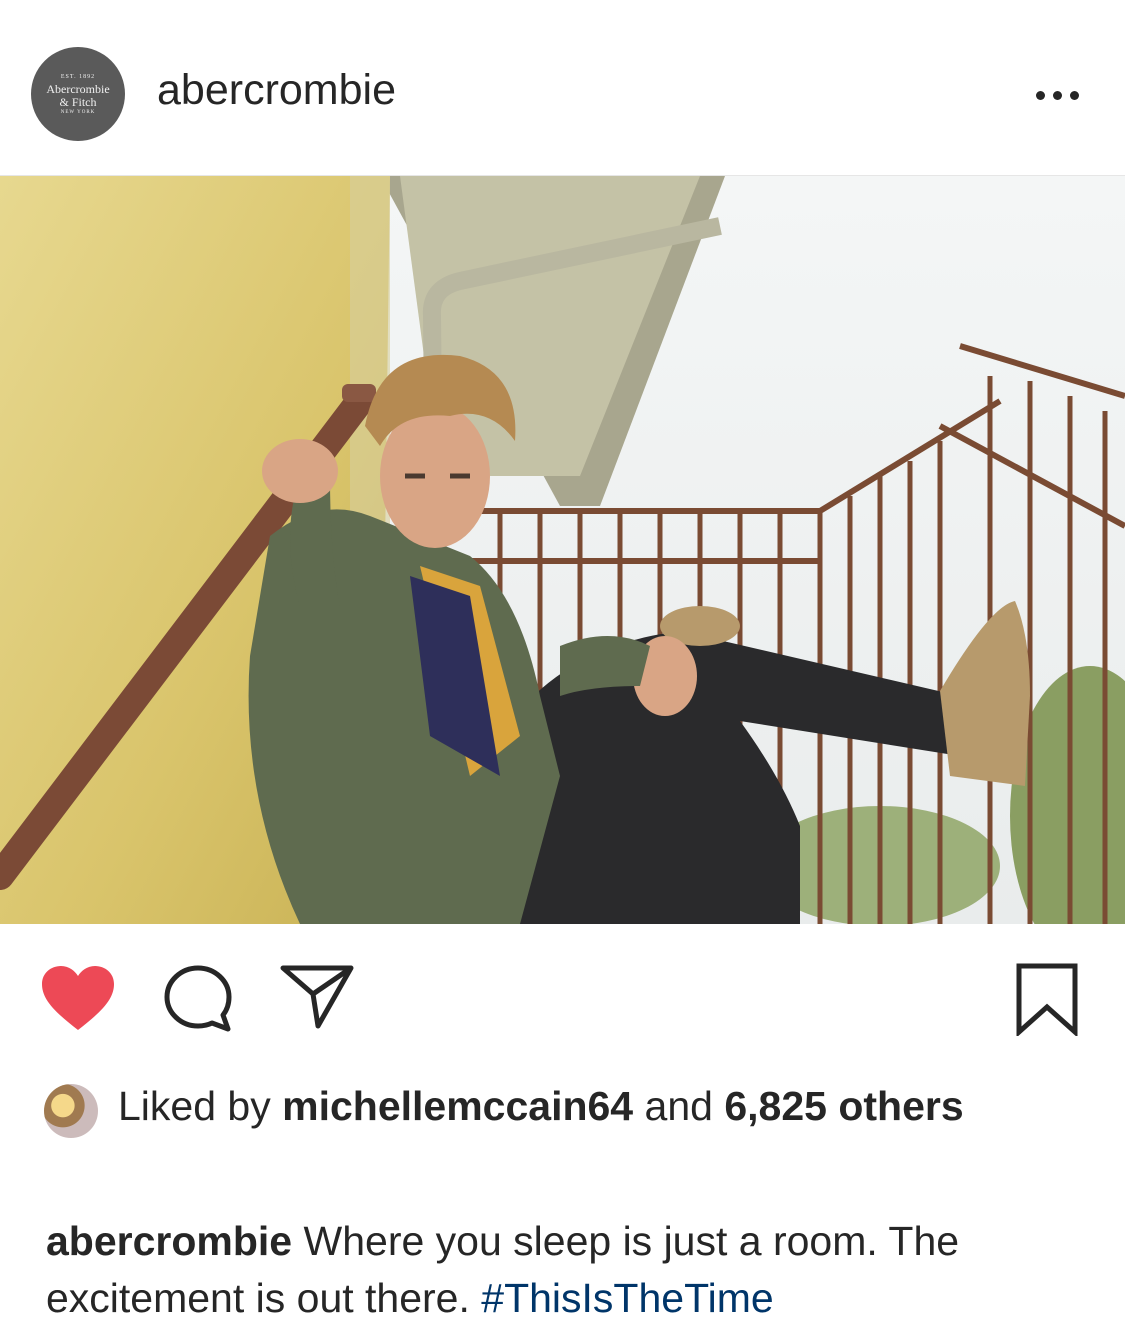 Image resolution: width=1125 pixels, height=1344 pixels. I want to click on avatar-brand-line2: & Fitch, so click(78, 102).